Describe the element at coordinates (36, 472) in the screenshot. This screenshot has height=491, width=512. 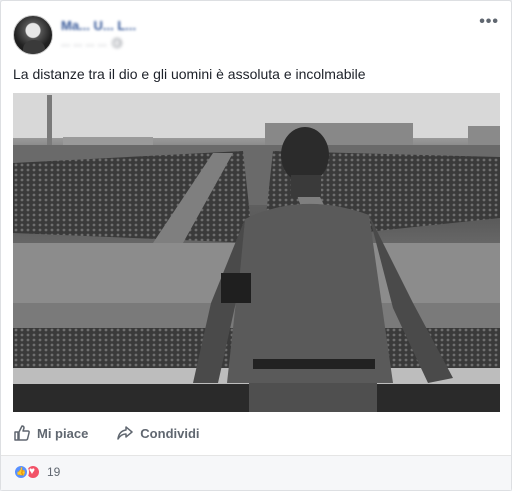
I see `reactions-summary: 19` at that location.